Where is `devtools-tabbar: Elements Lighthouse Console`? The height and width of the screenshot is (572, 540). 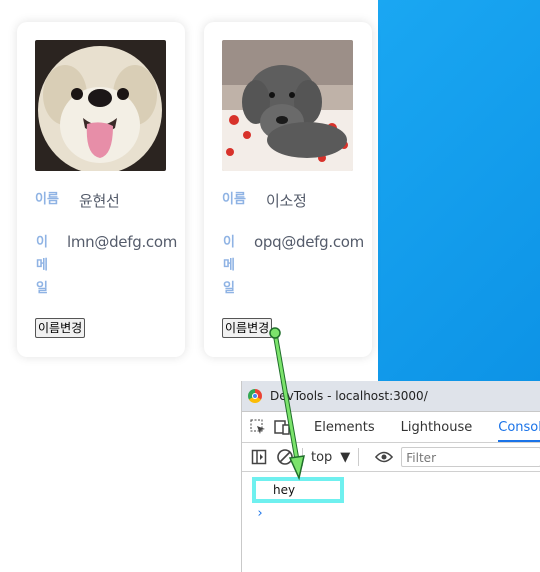
devtools-tabbar: Elements Lighthouse Console is located at coordinates (391, 427).